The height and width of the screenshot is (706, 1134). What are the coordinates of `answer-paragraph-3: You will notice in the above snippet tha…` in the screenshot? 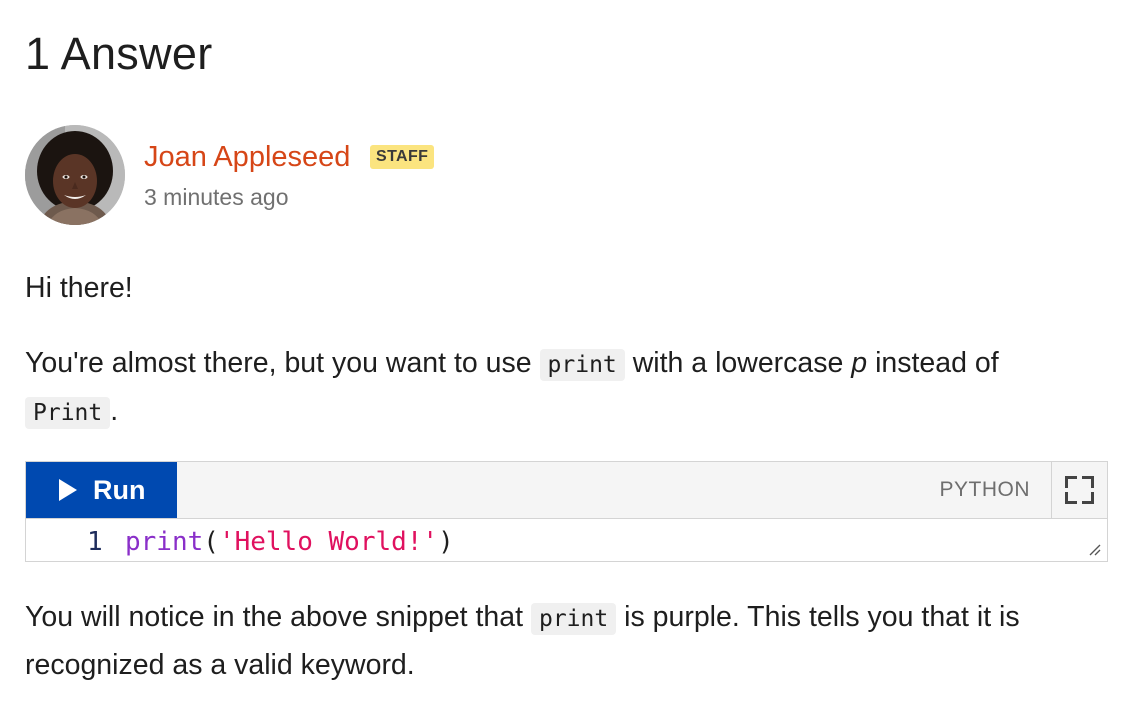 It's located at (570, 641).